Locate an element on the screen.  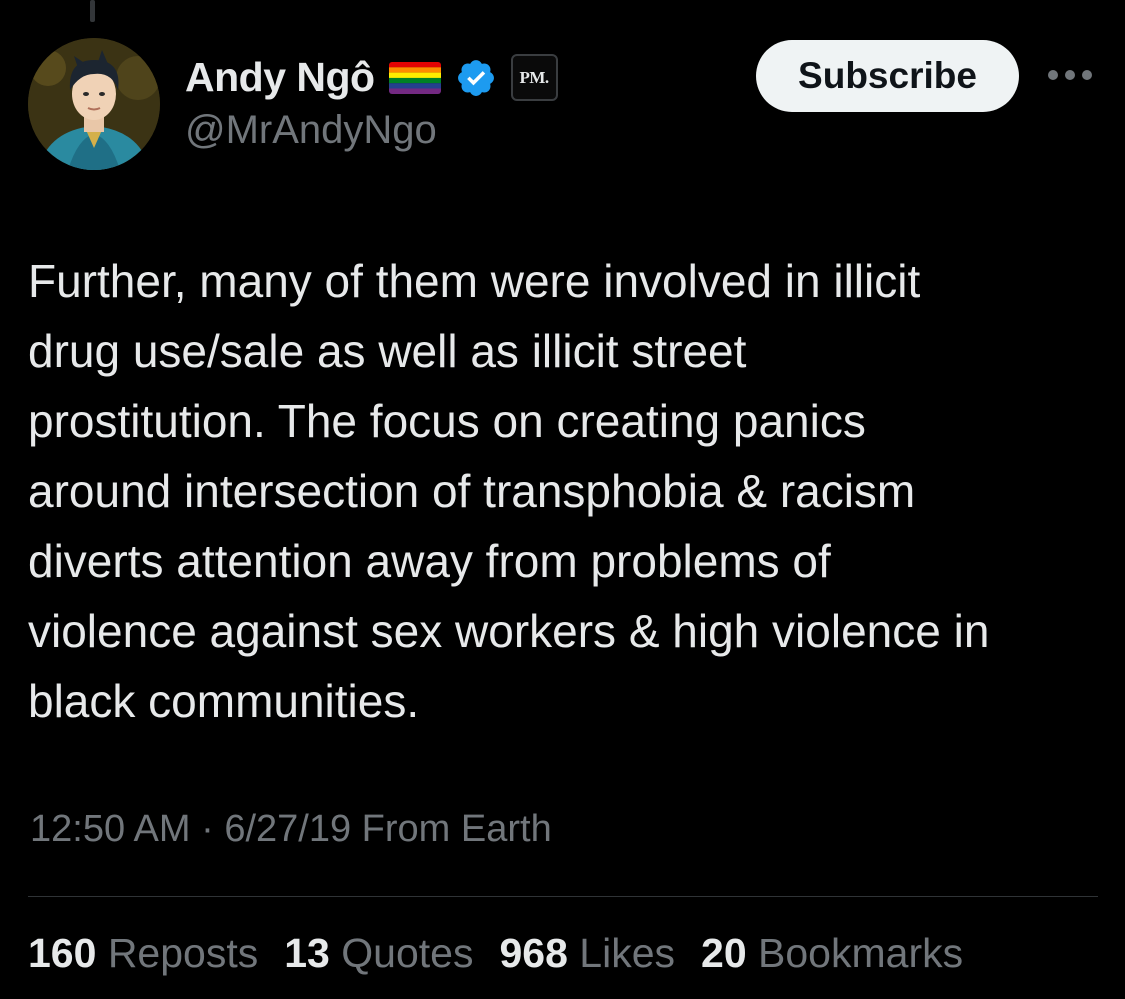
divider is located at coordinates (563, 896).